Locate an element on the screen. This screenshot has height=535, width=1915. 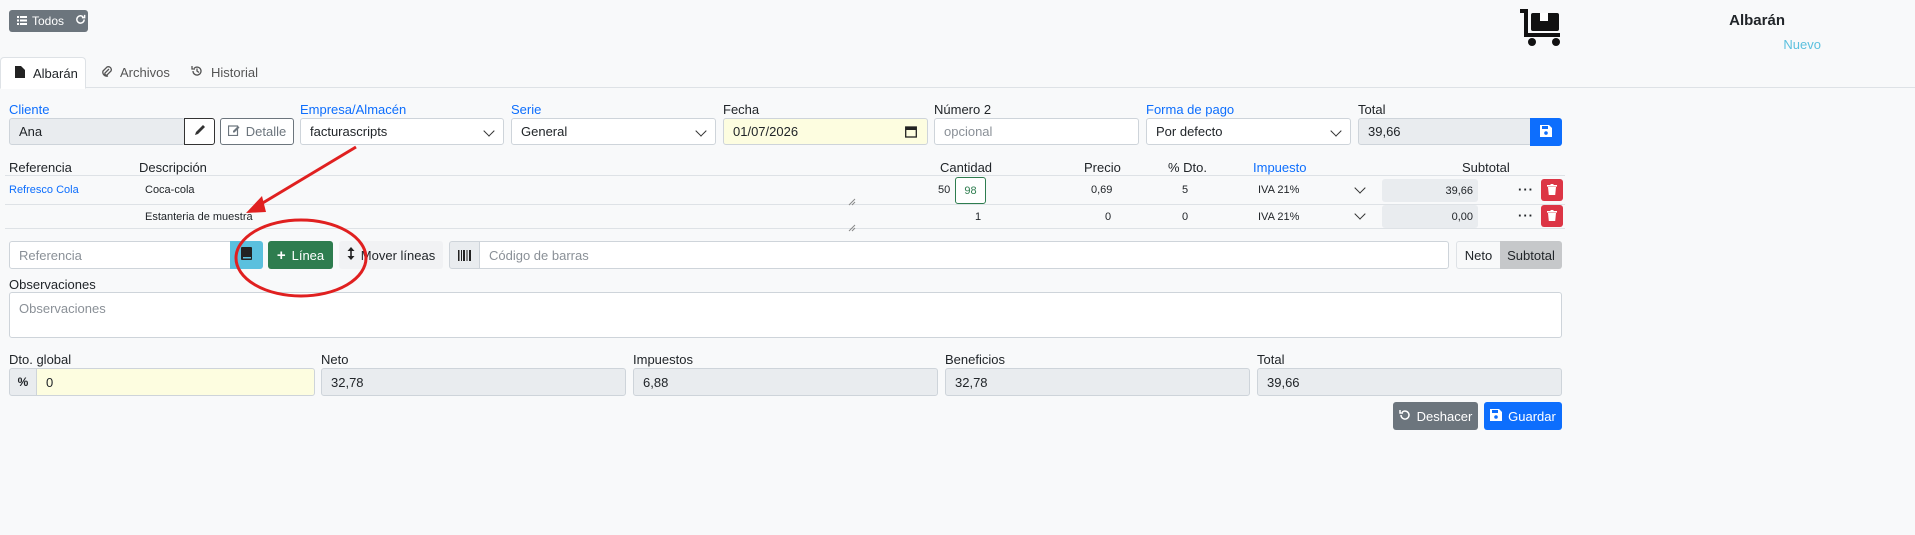
list-icon is located at coordinates (22, 21).